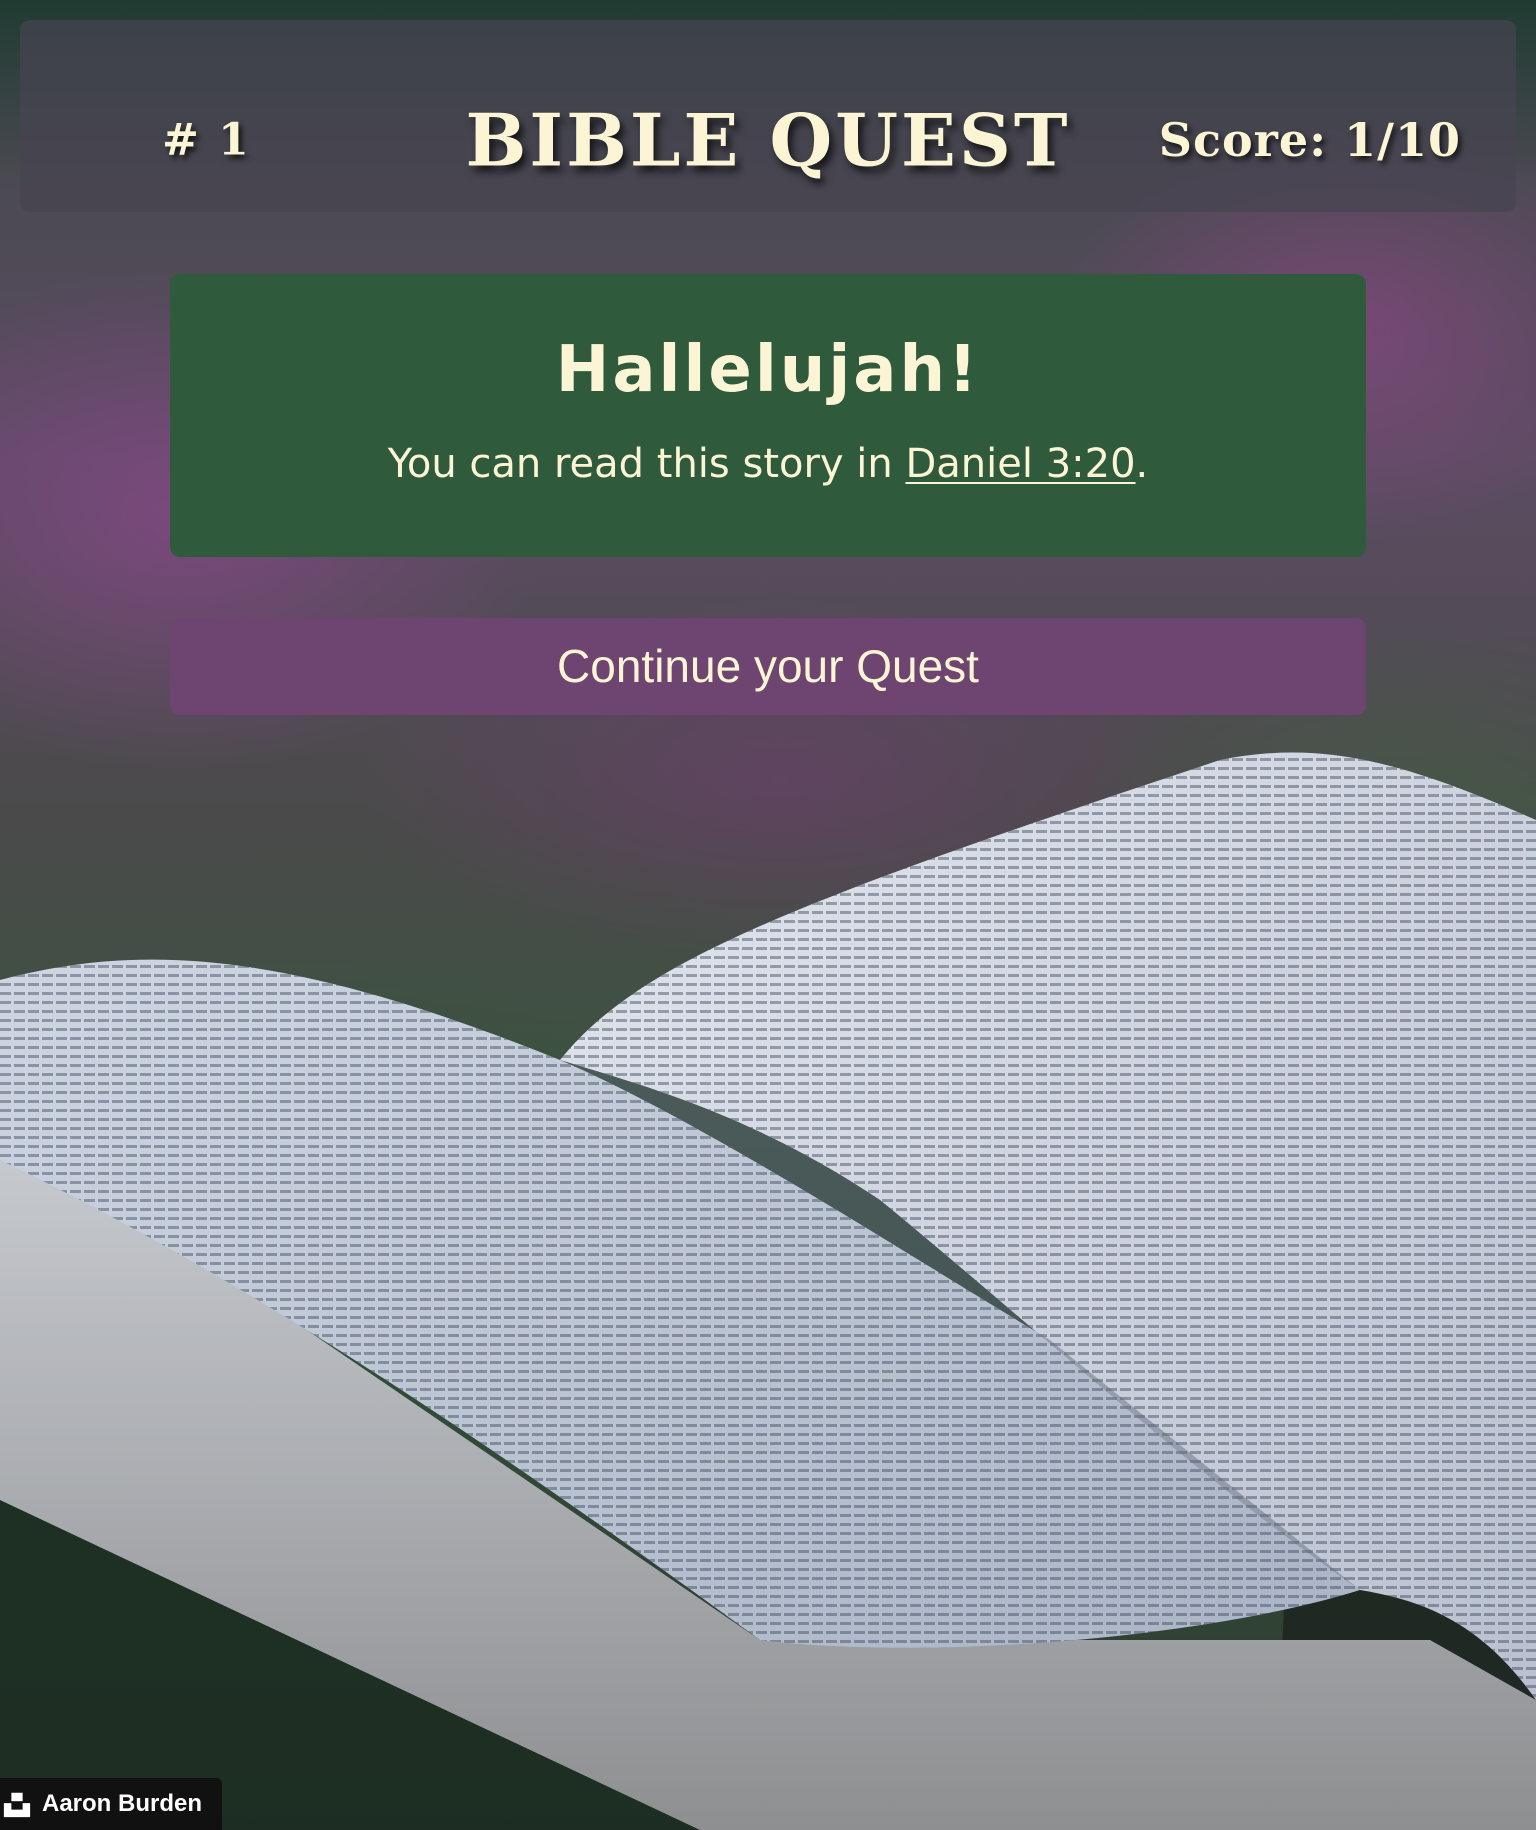 Image resolution: width=1536 pixels, height=1830 pixels. I want to click on photo-credit: Aaron Burden, so click(111, 1804).